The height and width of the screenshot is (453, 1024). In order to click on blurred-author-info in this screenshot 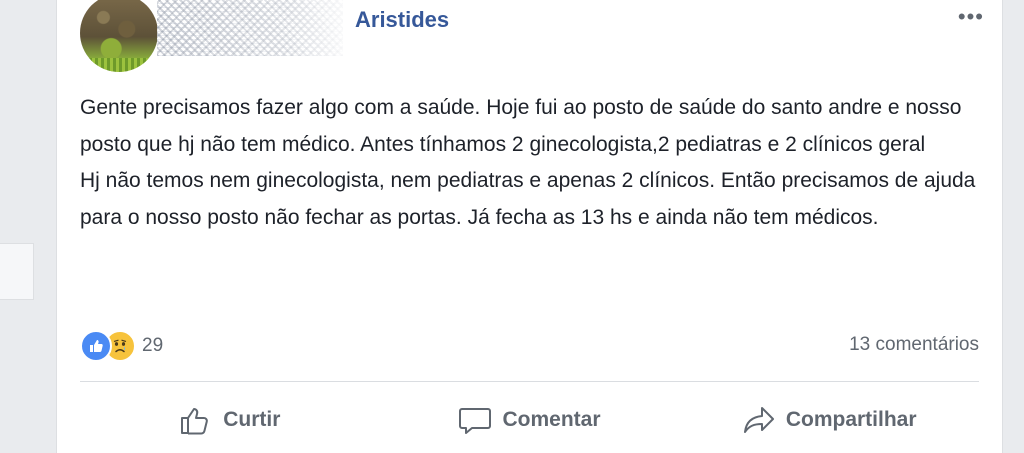, I will do `click(250, 28)`.